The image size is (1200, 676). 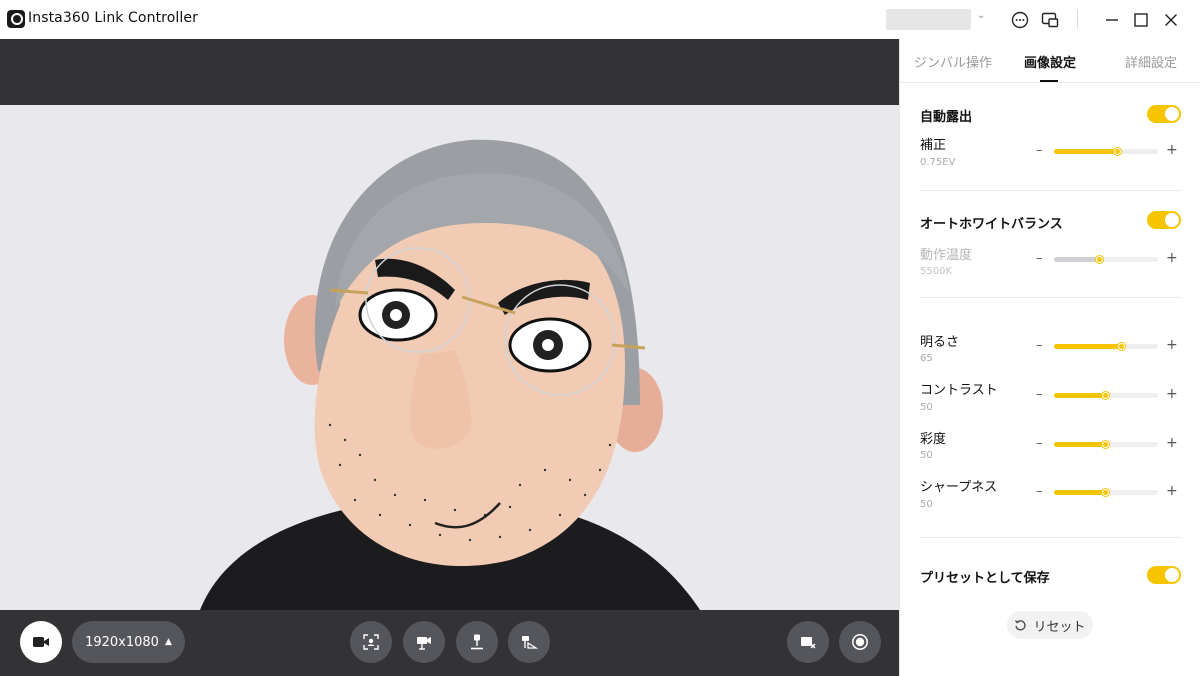 I want to click on save-preset-label: プリセットとして保存, so click(x=985, y=578).